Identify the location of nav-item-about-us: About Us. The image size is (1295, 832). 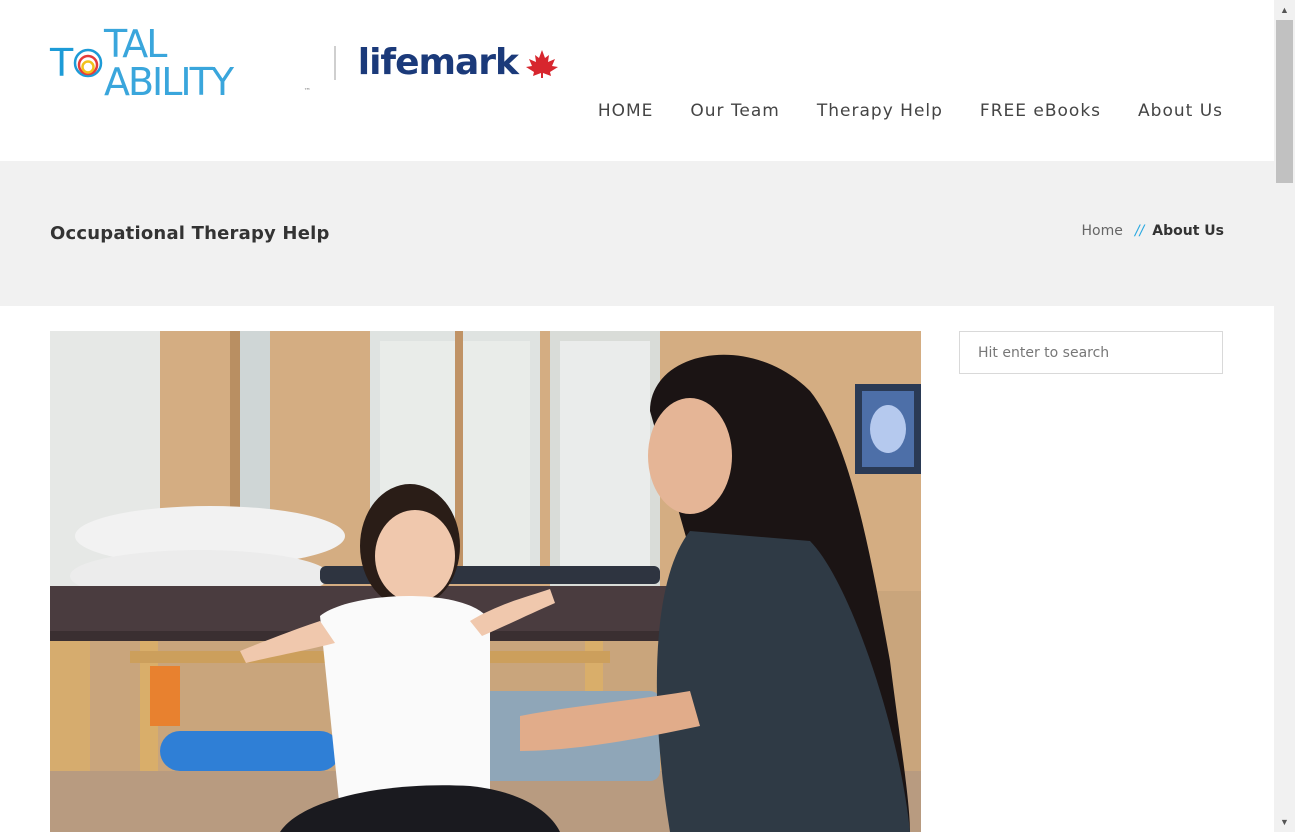
(1180, 111).